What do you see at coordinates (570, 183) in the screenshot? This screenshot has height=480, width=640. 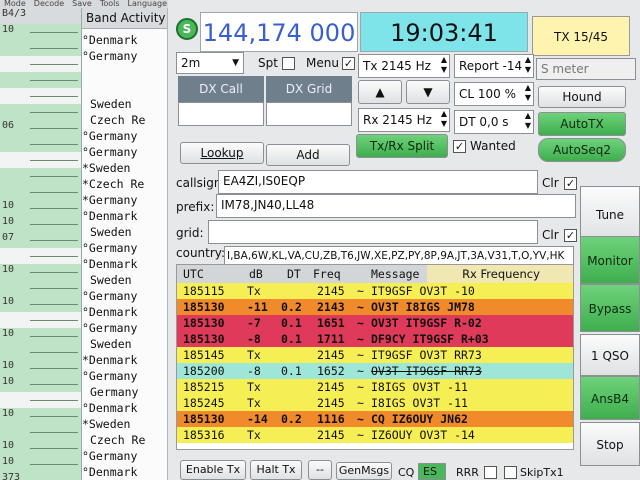 I see `callsign-clr-checkbox: ✓` at bounding box center [570, 183].